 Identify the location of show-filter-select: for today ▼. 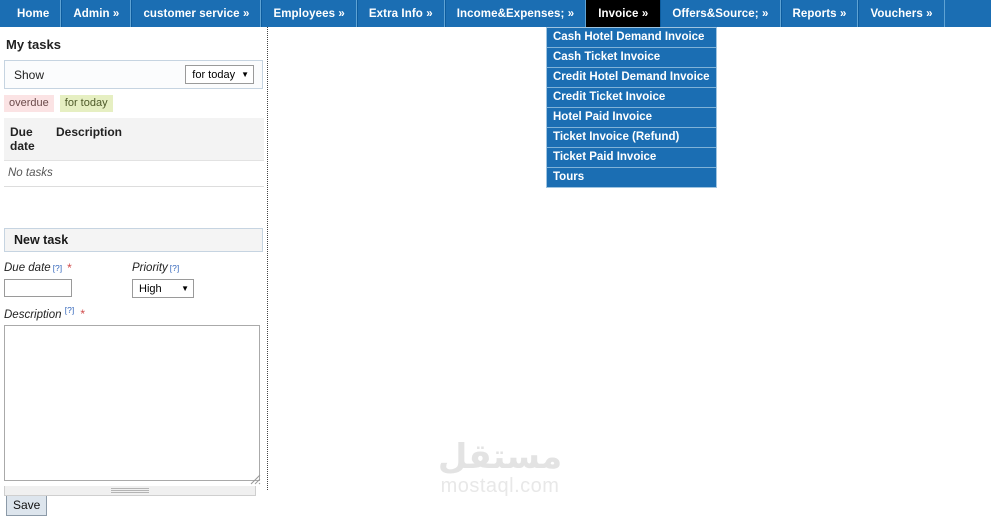
(219, 74).